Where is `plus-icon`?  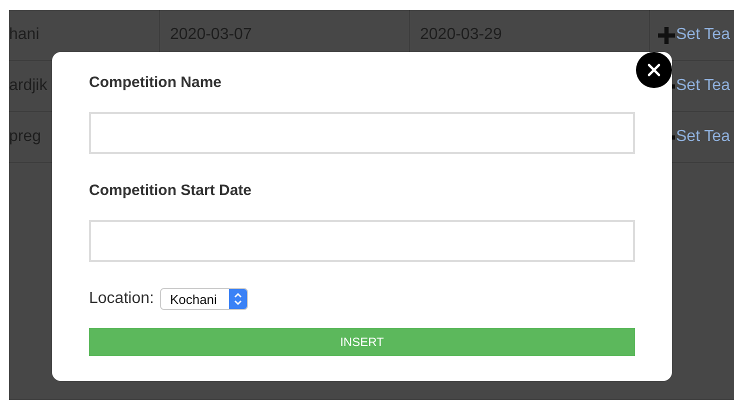 plus-icon is located at coordinates (666, 35).